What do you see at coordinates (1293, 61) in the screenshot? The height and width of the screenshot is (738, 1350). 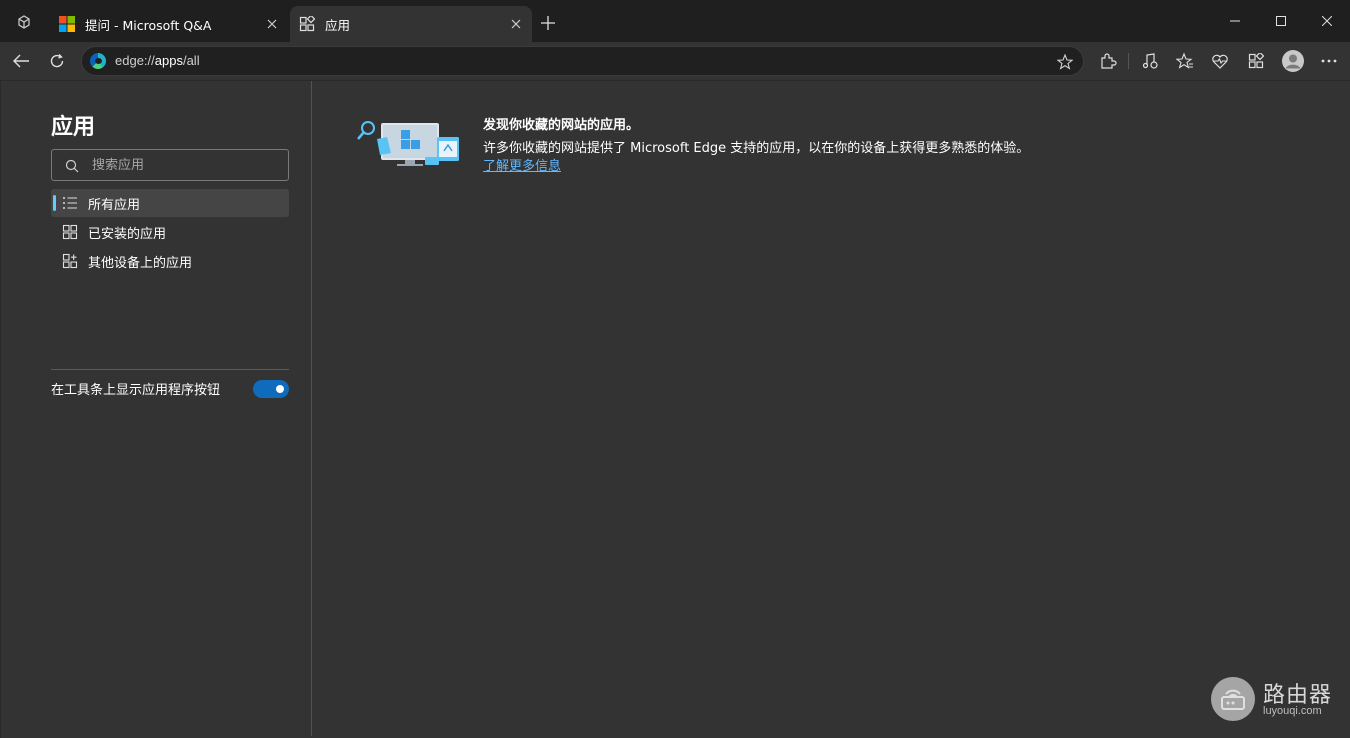 I see `profile-avatar` at bounding box center [1293, 61].